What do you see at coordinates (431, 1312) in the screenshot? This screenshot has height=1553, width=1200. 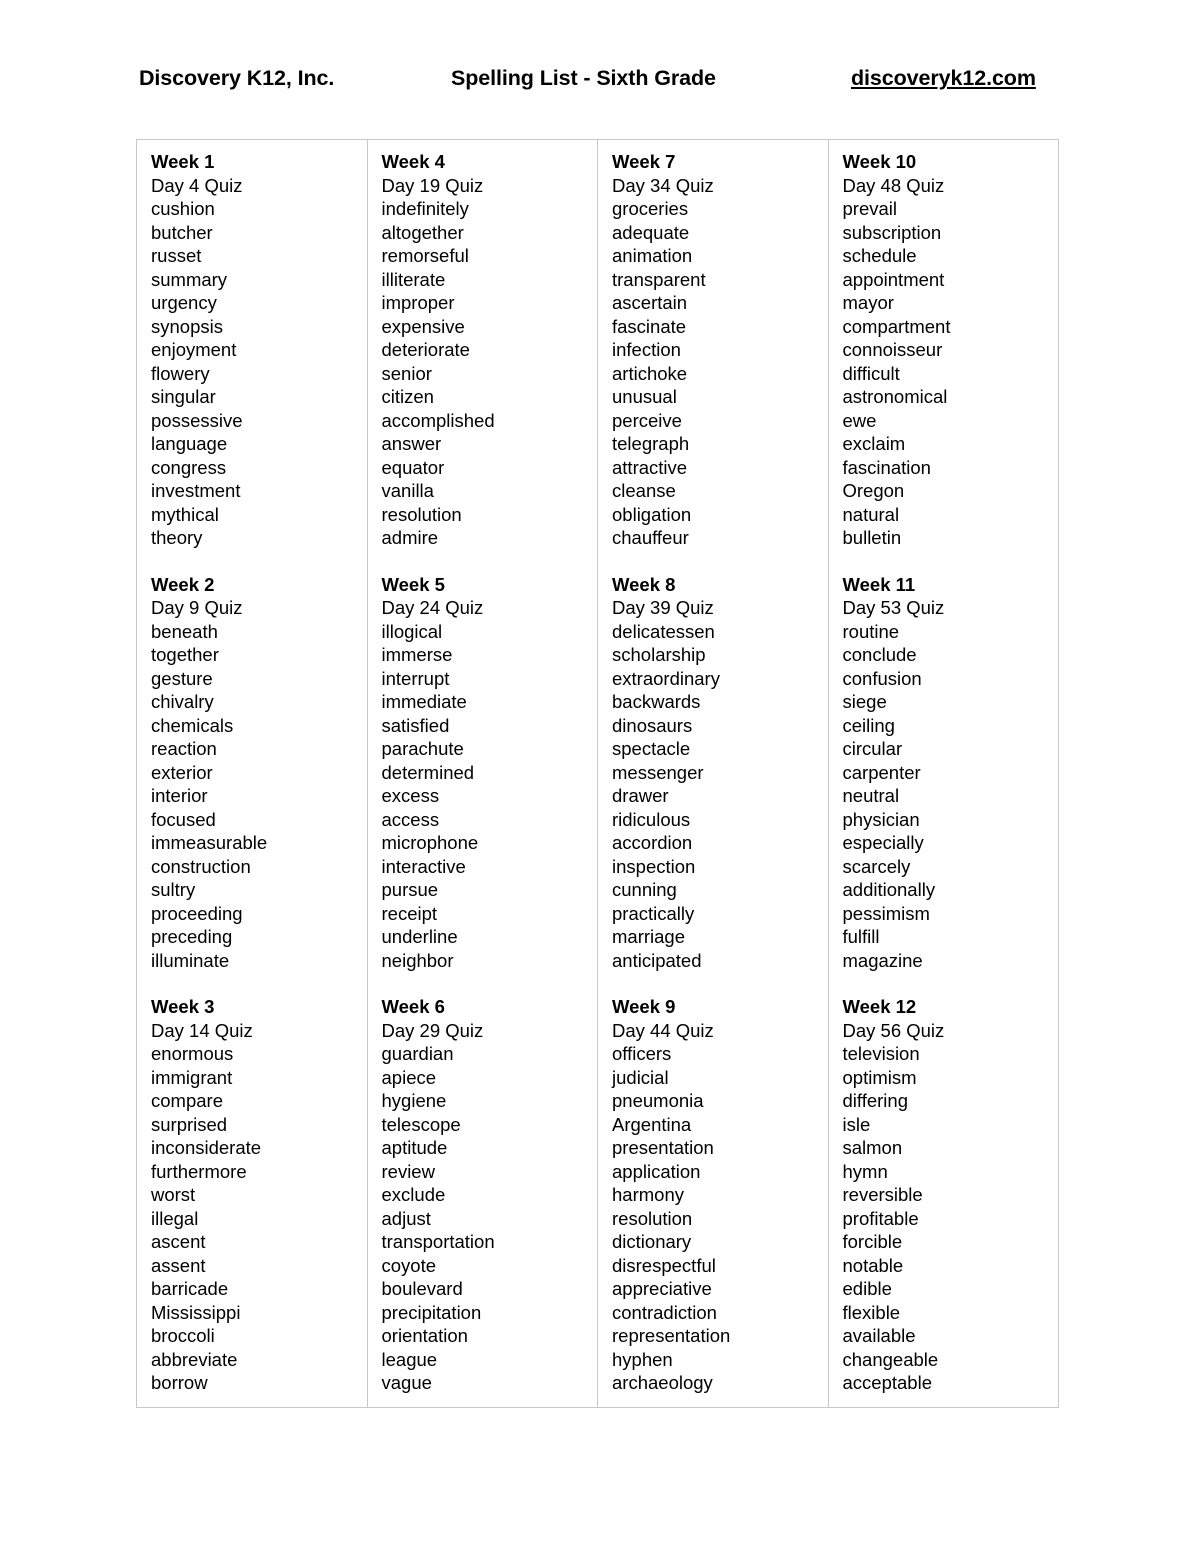 I see `spelling-word: precipitation` at bounding box center [431, 1312].